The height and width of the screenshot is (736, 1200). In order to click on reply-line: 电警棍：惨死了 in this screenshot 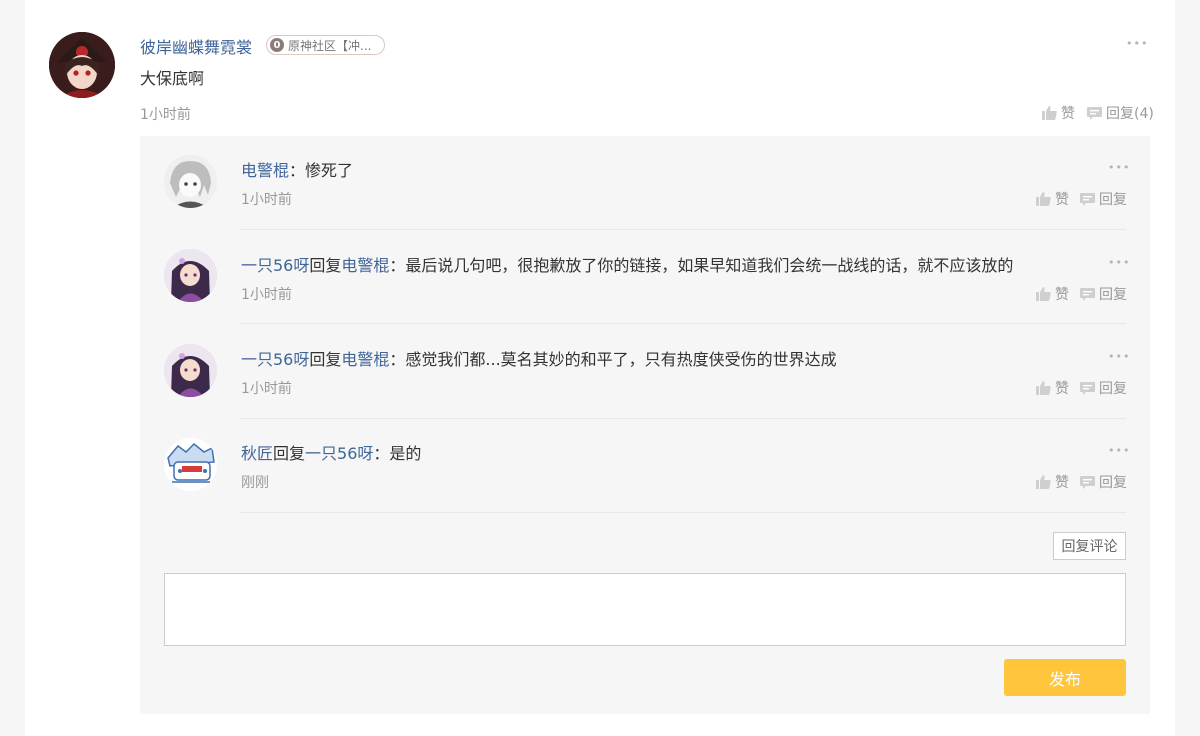, I will do `click(297, 169)`.